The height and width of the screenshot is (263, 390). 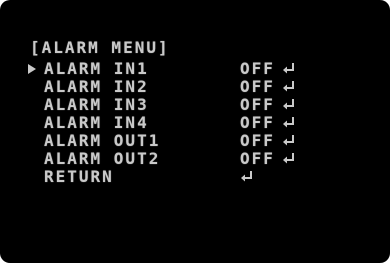 What do you see at coordinates (195, 87) in the screenshot?
I see `menu-item-alarm-in2: ALARM IN2 OFF` at bounding box center [195, 87].